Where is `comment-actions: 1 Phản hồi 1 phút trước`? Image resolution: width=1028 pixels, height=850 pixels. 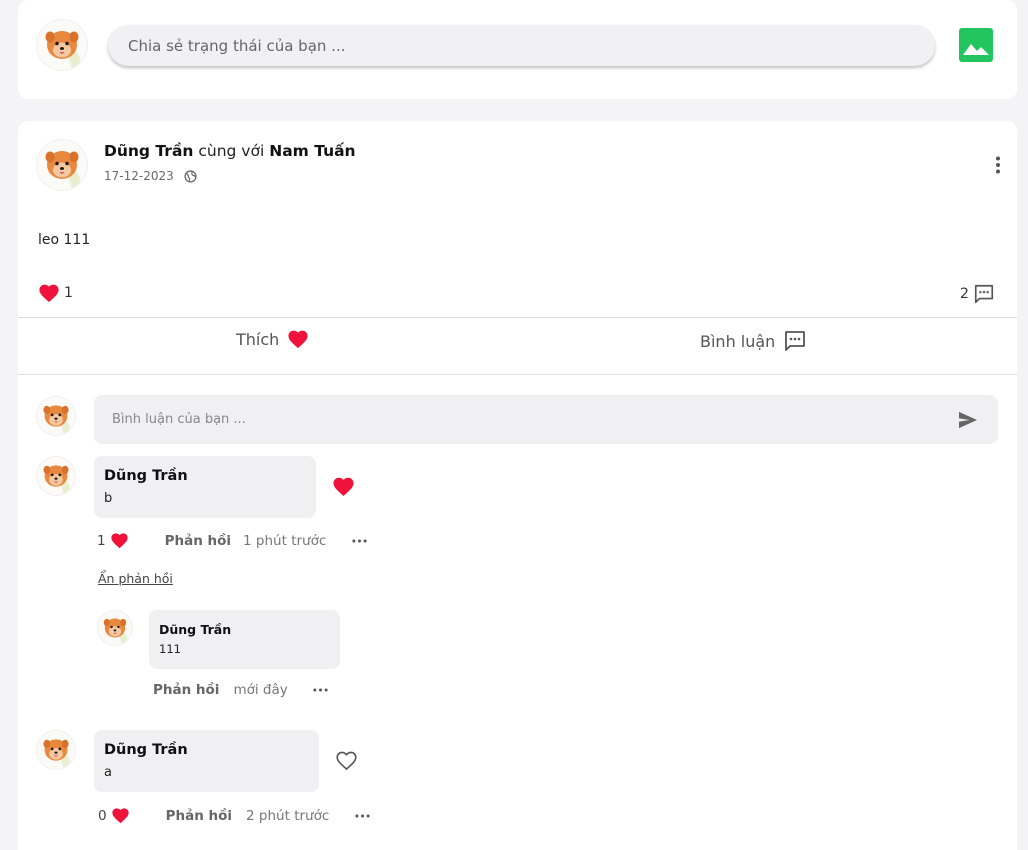
comment-actions: 1 Phản hồi 1 phút trước is located at coordinates (232, 540).